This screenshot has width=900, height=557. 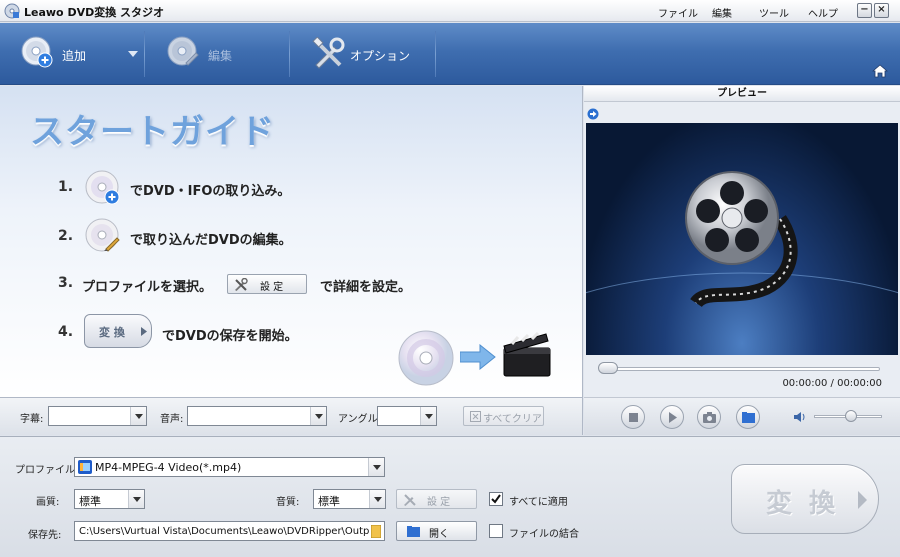 I want to click on open-button: 開く, so click(x=436, y=531).